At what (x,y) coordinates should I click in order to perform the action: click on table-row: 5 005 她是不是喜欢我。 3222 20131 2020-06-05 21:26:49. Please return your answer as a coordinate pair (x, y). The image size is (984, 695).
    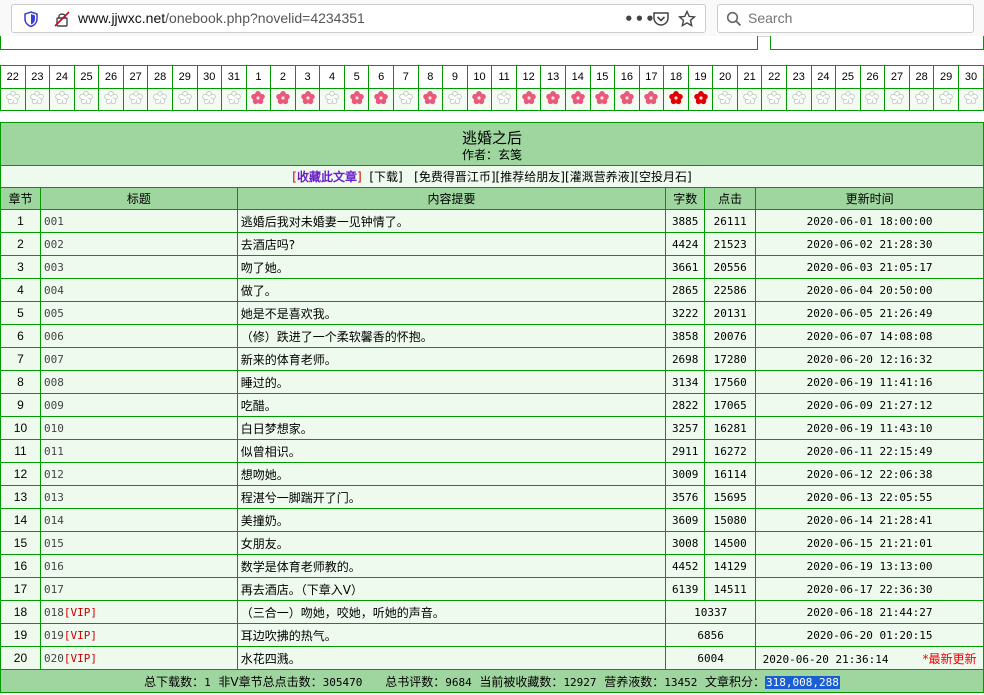
    Looking at the image, I should click on (492, 313).